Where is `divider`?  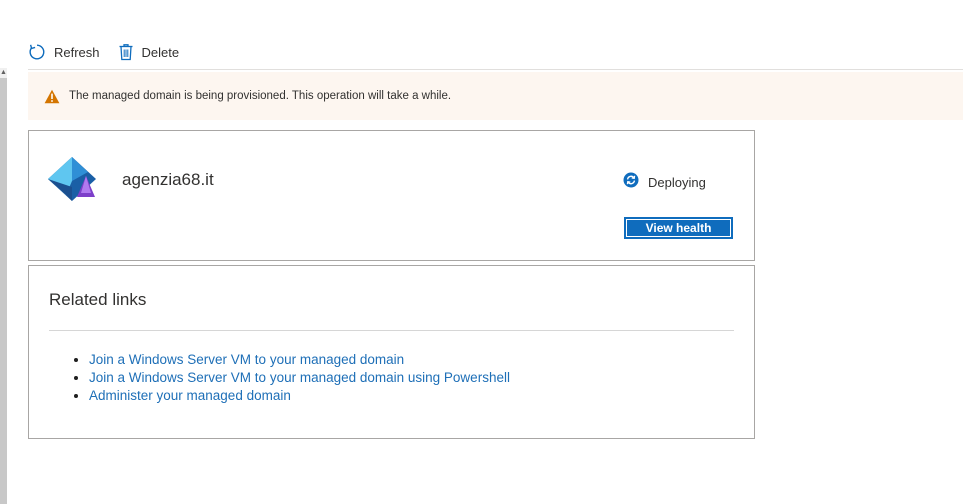 divider is located at coordinates (391, 330).